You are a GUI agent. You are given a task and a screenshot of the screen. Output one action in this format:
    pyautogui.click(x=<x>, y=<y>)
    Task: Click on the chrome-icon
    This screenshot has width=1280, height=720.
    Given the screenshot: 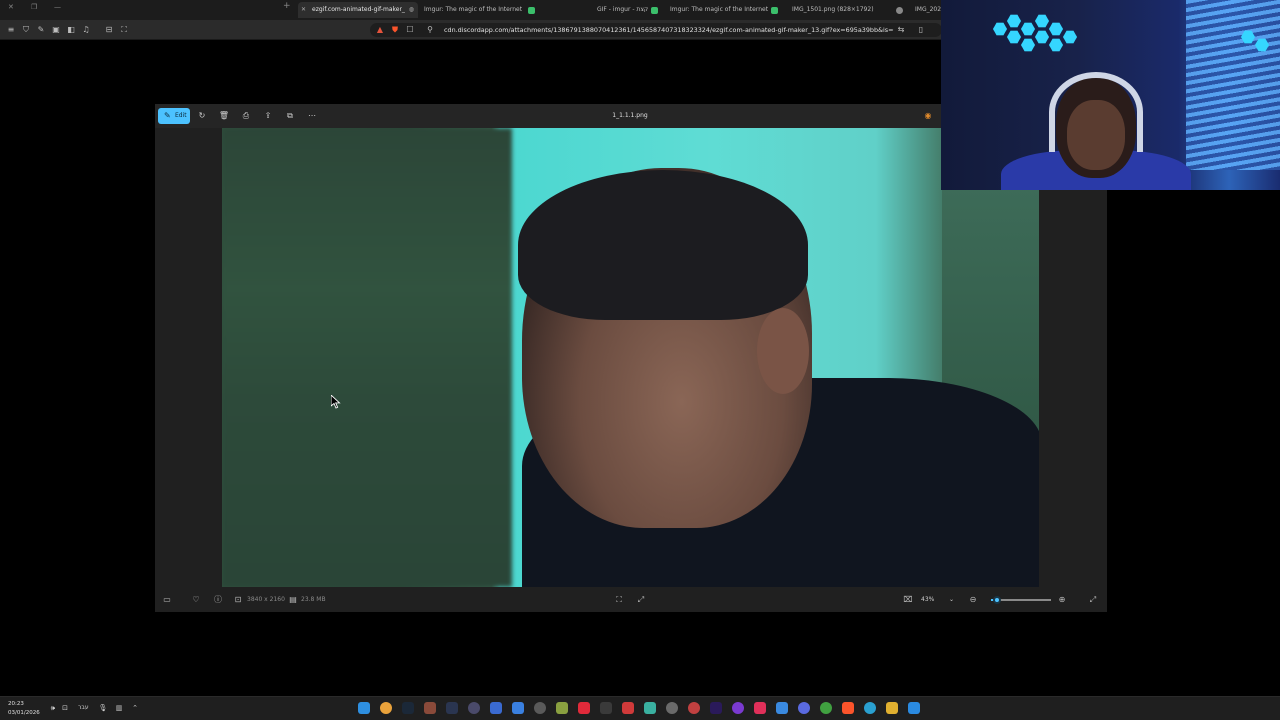 What is the action you would take?
    pyautogui.click(x=826, y=708)
    